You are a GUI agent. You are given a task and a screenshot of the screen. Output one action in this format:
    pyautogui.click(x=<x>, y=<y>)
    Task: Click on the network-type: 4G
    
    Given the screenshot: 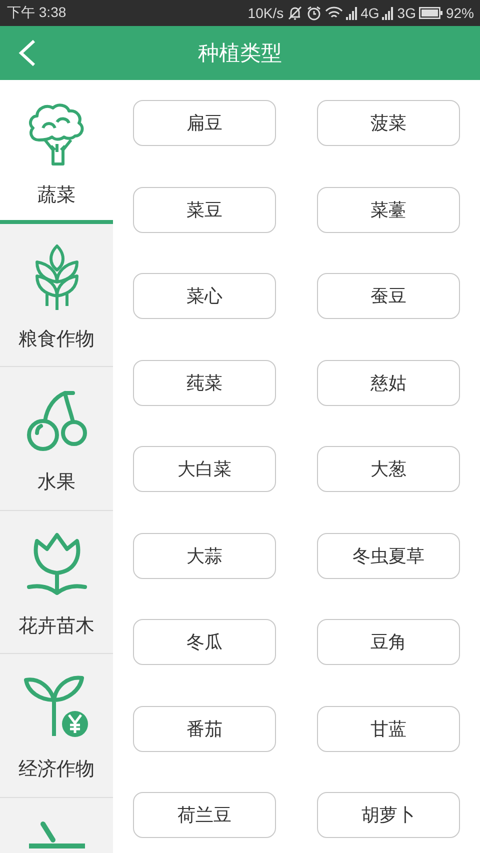 What is the action you would take?
    pyautogui.click(x=370, y=13)
    